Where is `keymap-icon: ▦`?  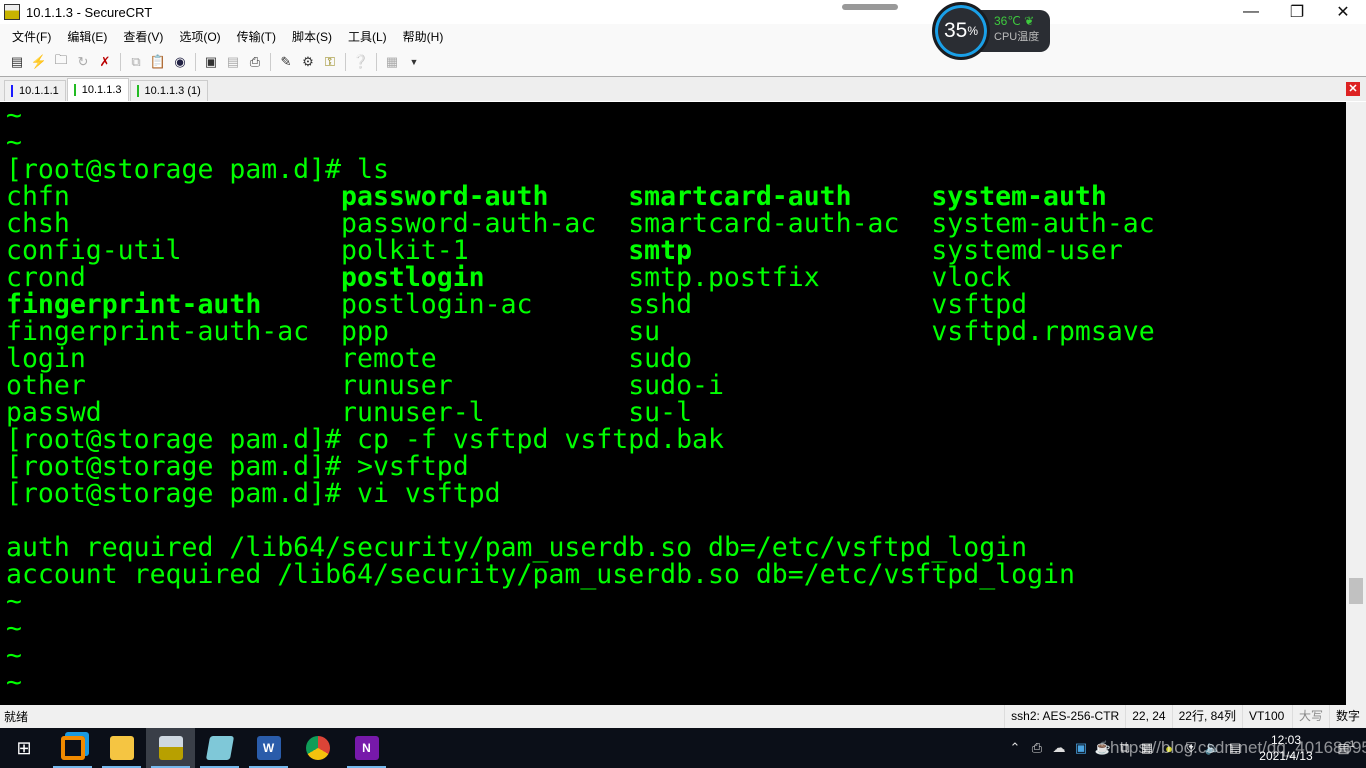 keymap-icon: ▦ is located at coordinates (392, 62).